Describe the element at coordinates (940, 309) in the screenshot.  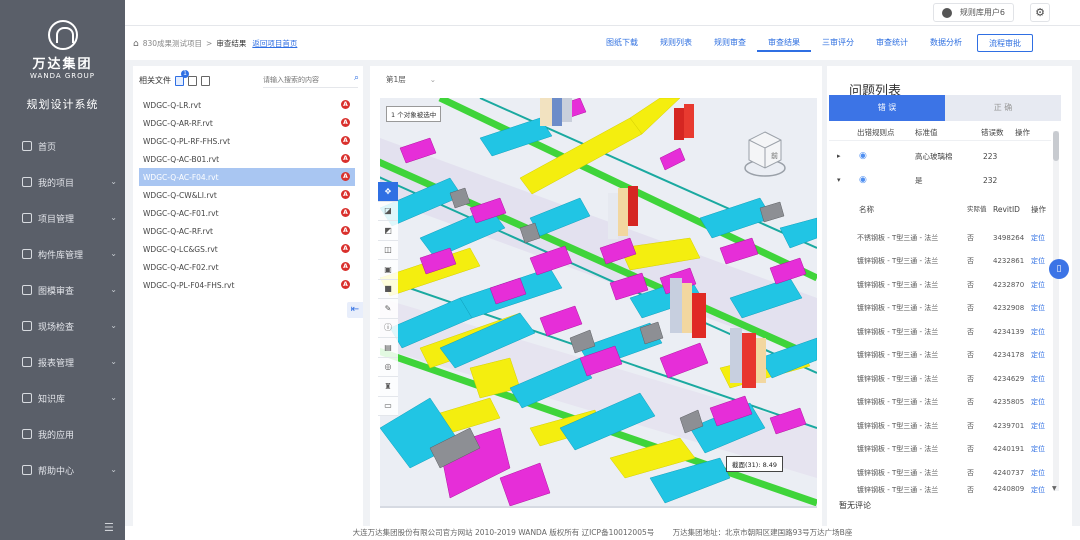
I see `table-row: 镀锌钢板 - T型三通 - 法兰 否 4232908 定位` at that location.